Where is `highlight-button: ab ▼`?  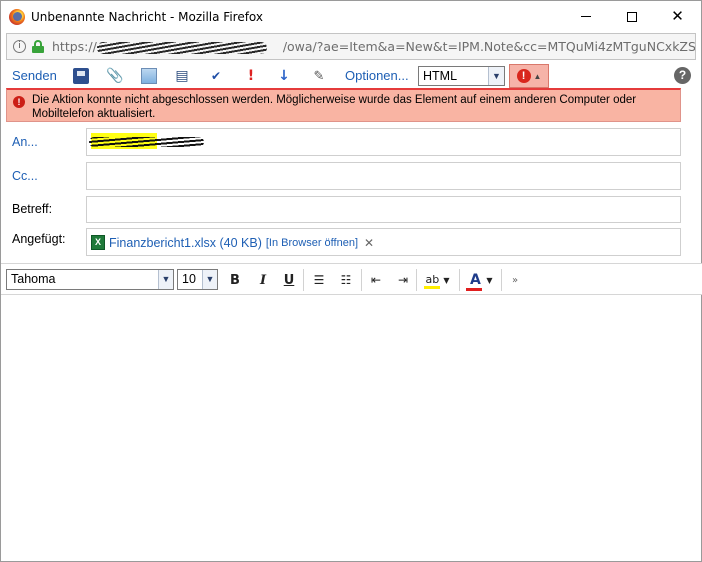 highlight-button: ab ▼ is located at coordinates (437, 280).